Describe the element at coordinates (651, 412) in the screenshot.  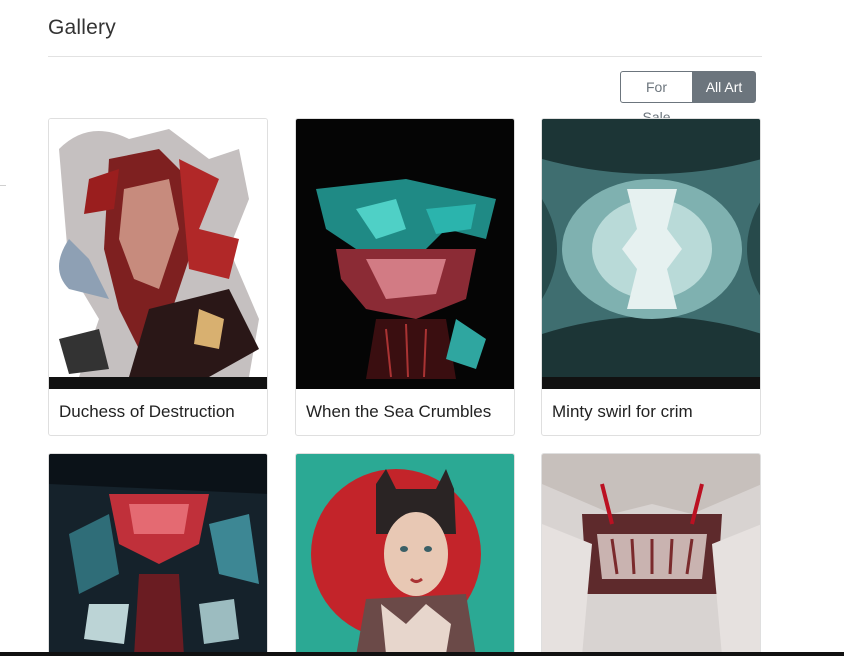
I see `artwork-title: Minty swirl for crim` at that location.